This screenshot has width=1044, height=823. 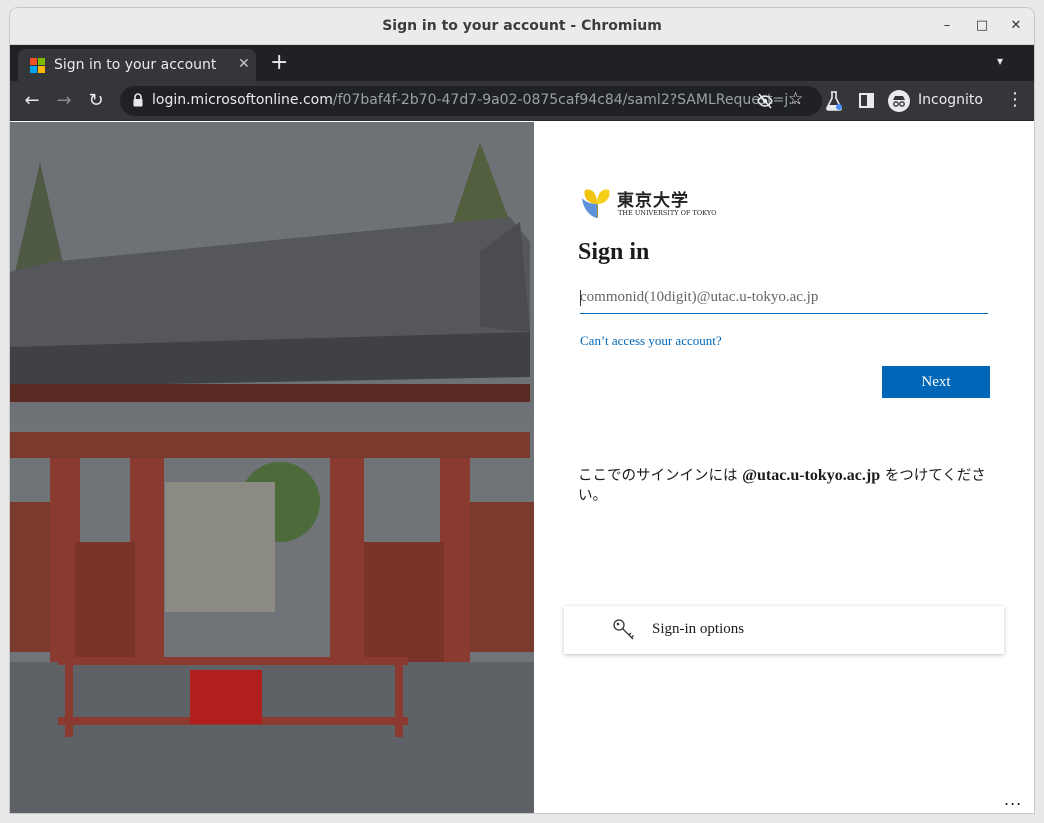 I want to click on logo-japanese-text: 東京大学, so click(x=653, y=201).